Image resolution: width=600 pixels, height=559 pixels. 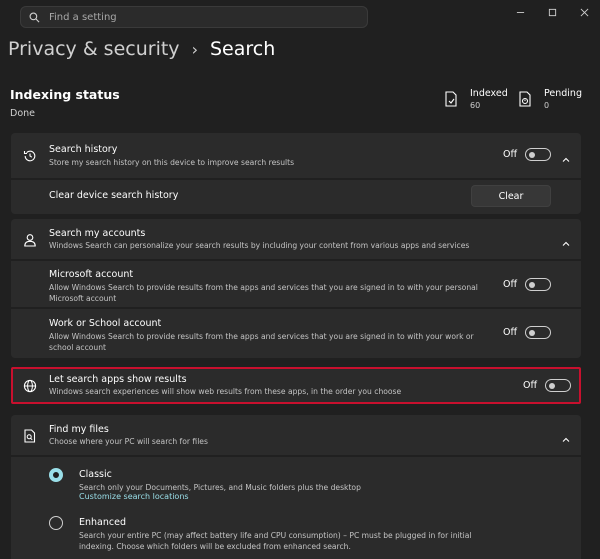 I want to click on pending-label: Pending, so click(x=563, y=93).